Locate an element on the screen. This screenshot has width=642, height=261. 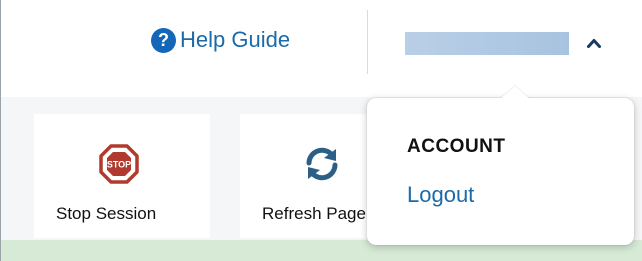
user-menu-toggle is located at coordinates (505, 43).